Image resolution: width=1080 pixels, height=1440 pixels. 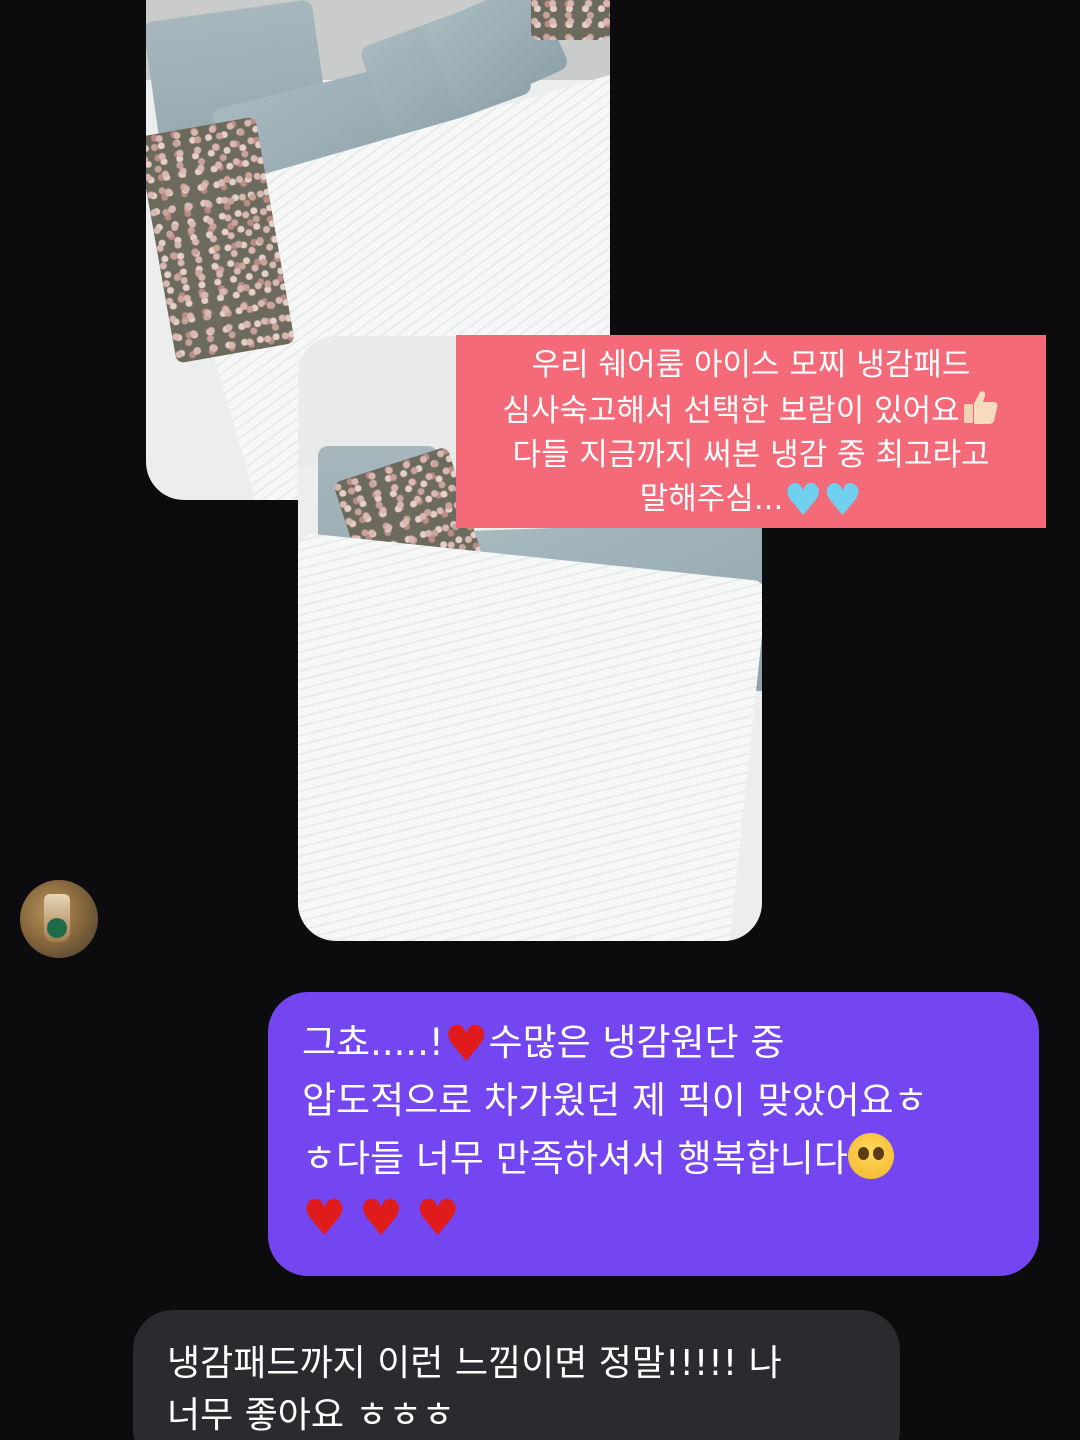 I want to click on outgoing-line-2: 압도적으로 차가웠던 제 픽이 맞았어요ㅎ, so click(x=615, y=1100).